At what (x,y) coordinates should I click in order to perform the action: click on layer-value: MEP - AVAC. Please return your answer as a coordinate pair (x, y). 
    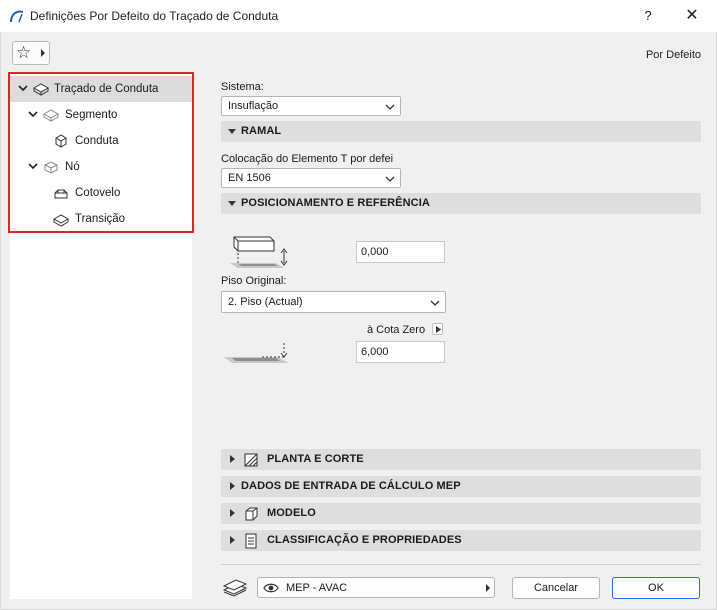
    Looking at the image, I should click on (317, 588).